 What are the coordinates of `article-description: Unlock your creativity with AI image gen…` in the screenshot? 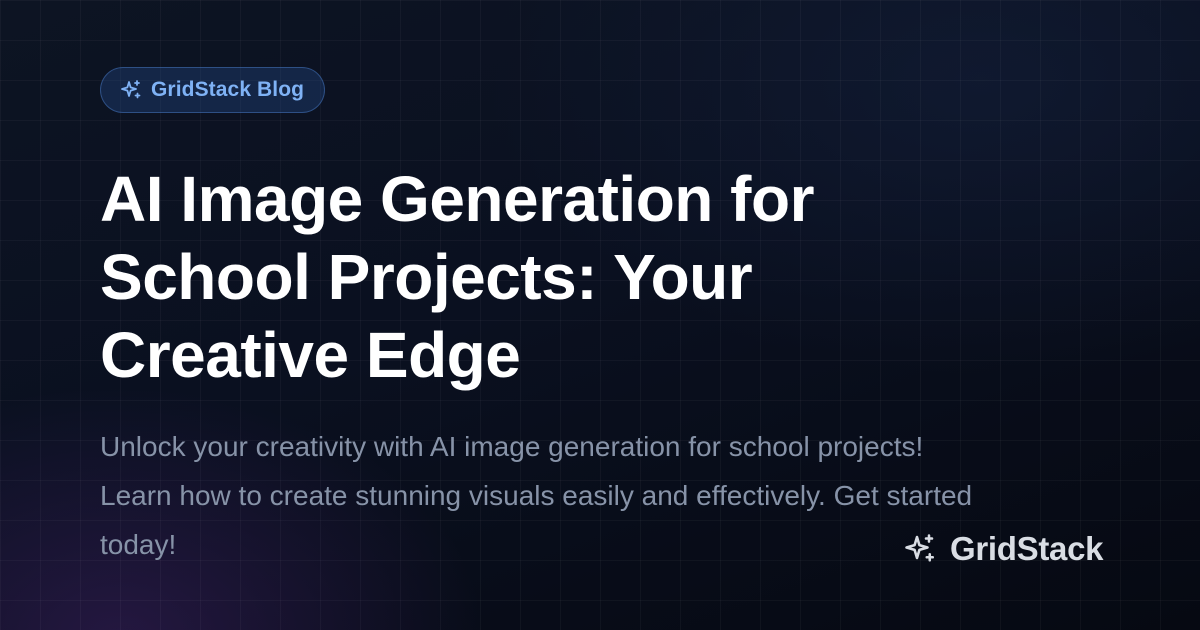 It's located at (536, 495).